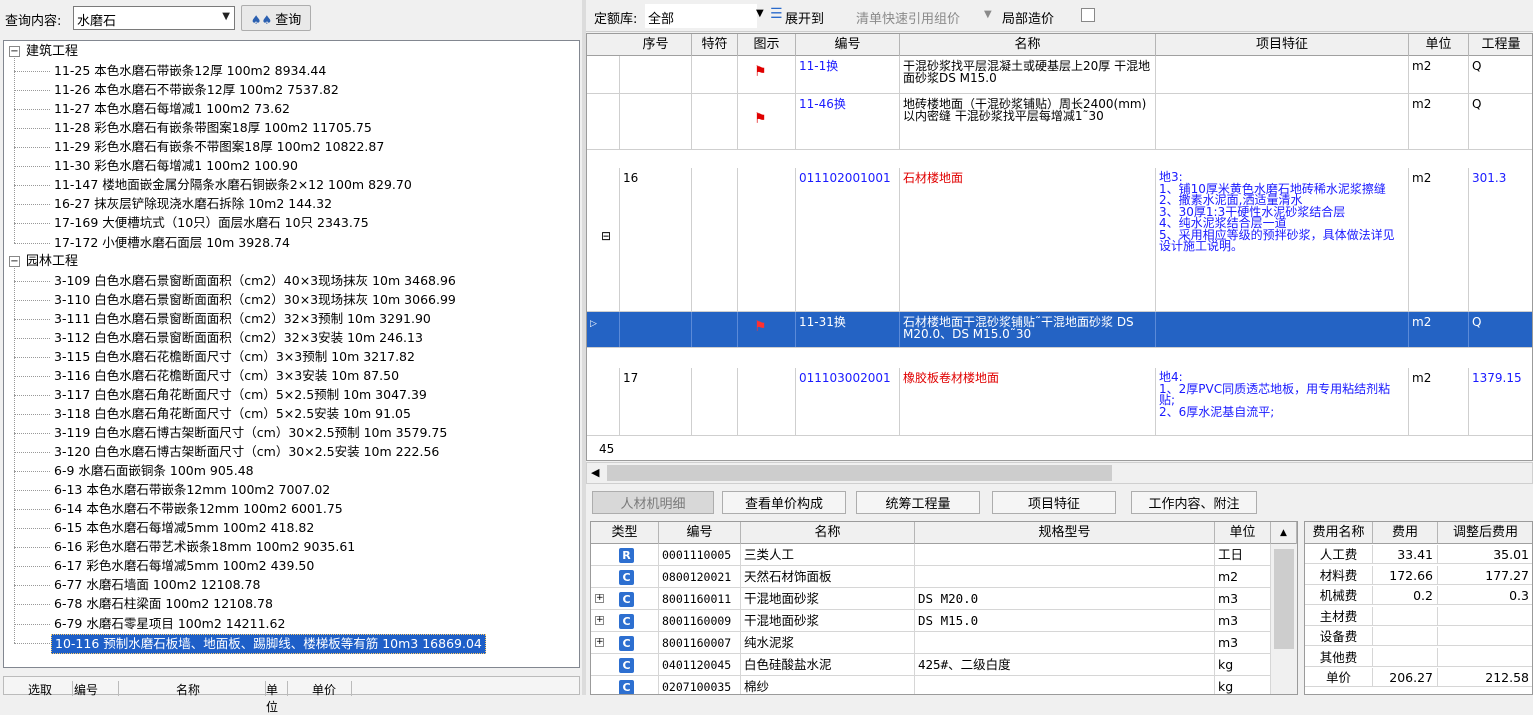 The width and height of the screenshot is (1533, 715). I want to click on table-row: C 0401120045 白色硅酸盐水泥 425#、二级白度 kg, so click(931, 665).